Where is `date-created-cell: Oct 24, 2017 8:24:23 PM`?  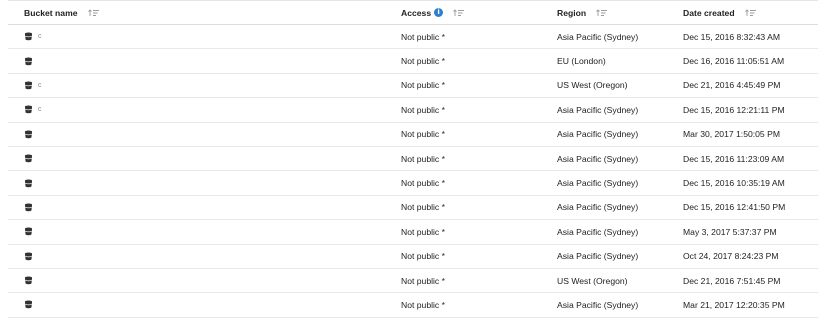 date-created-cell: Oct 24, 2017 8:24:23 PM is located at coordinates (731, 256).